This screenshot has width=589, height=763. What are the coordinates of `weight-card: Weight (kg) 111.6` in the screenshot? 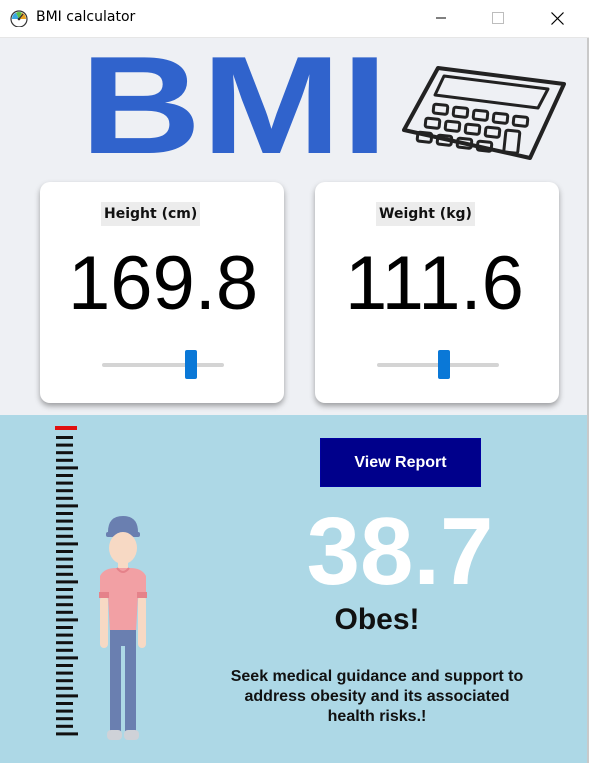 It's located at (437, 292).